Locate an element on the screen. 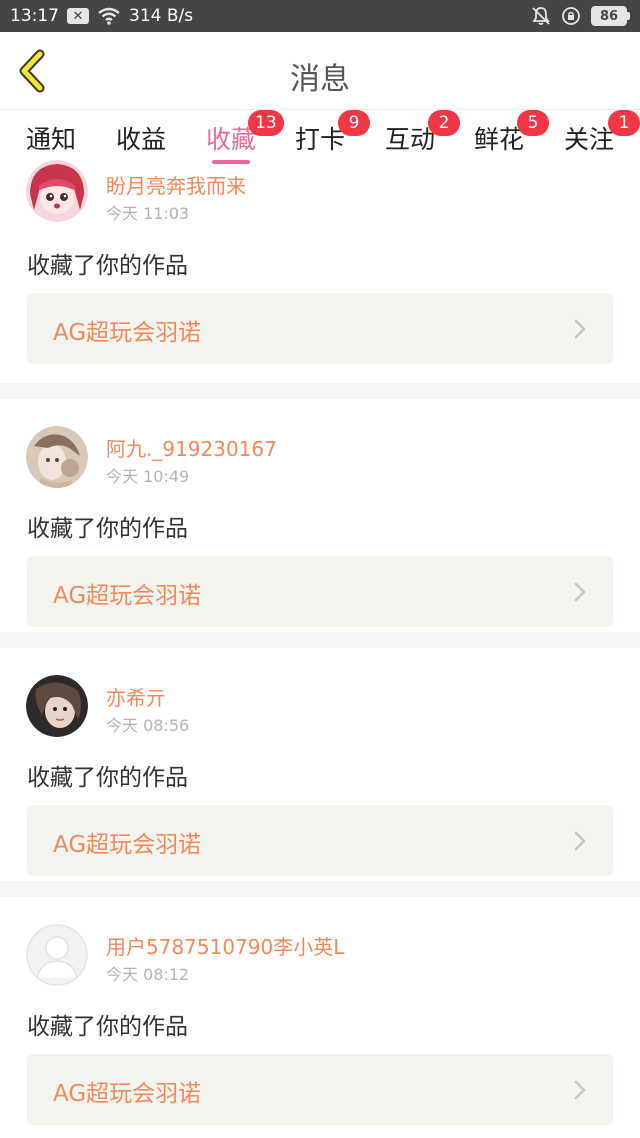  tab-label: 通知 is located at coordinates (51, 139).